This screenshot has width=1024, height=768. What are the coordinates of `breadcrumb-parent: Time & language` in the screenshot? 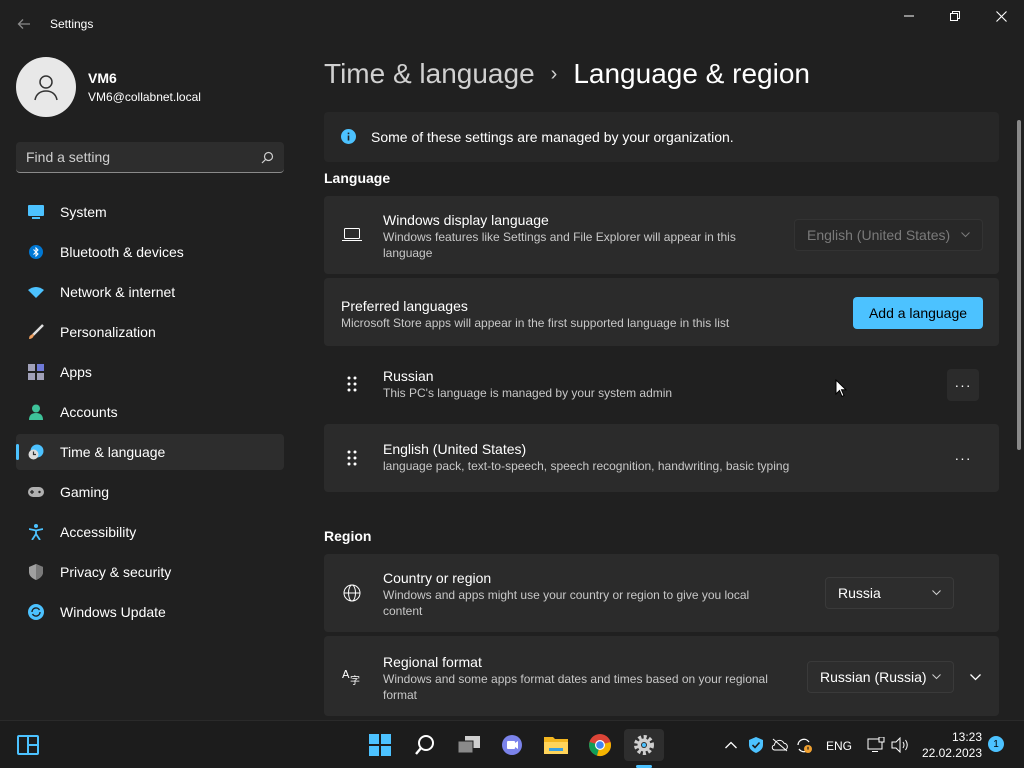 It's located at (429, 74).